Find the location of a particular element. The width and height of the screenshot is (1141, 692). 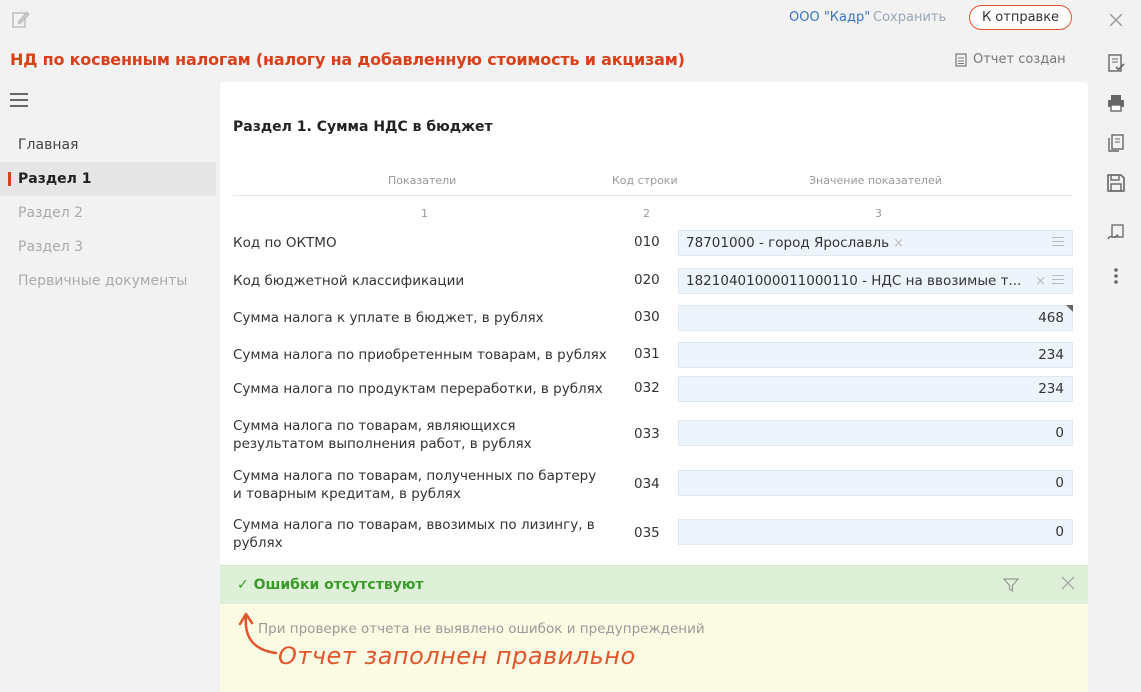

header-divider is located at coordinates (653, 195).